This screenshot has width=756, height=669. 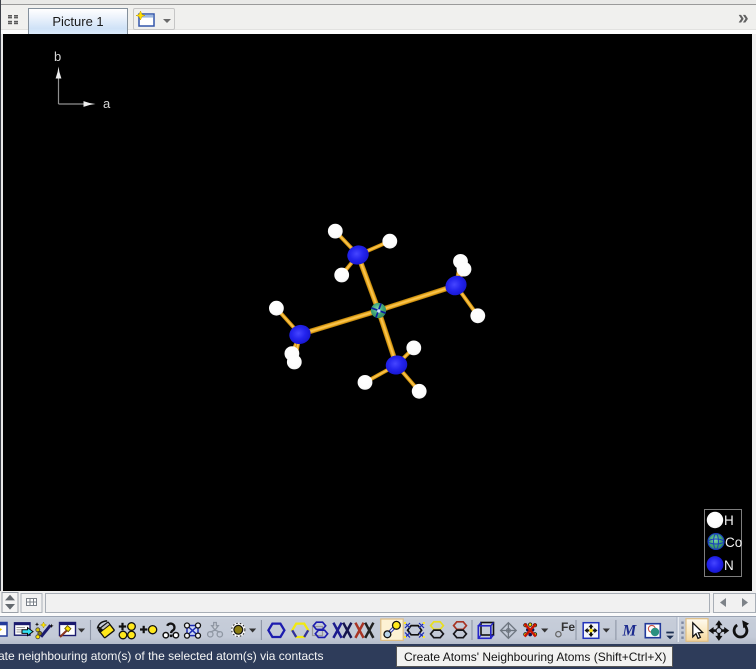 I want to click on svg-text: Co, so click(x=733, y=542).